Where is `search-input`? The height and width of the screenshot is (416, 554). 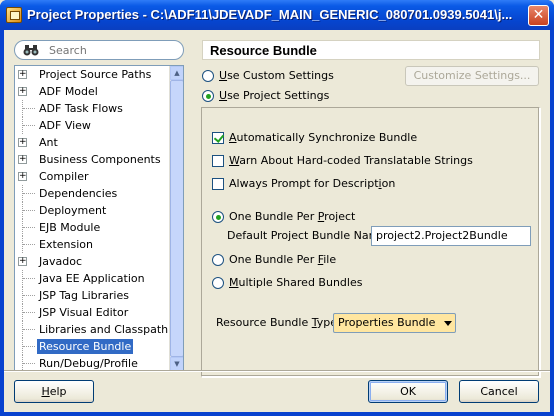
search-input is located at coordinates (112, 50).